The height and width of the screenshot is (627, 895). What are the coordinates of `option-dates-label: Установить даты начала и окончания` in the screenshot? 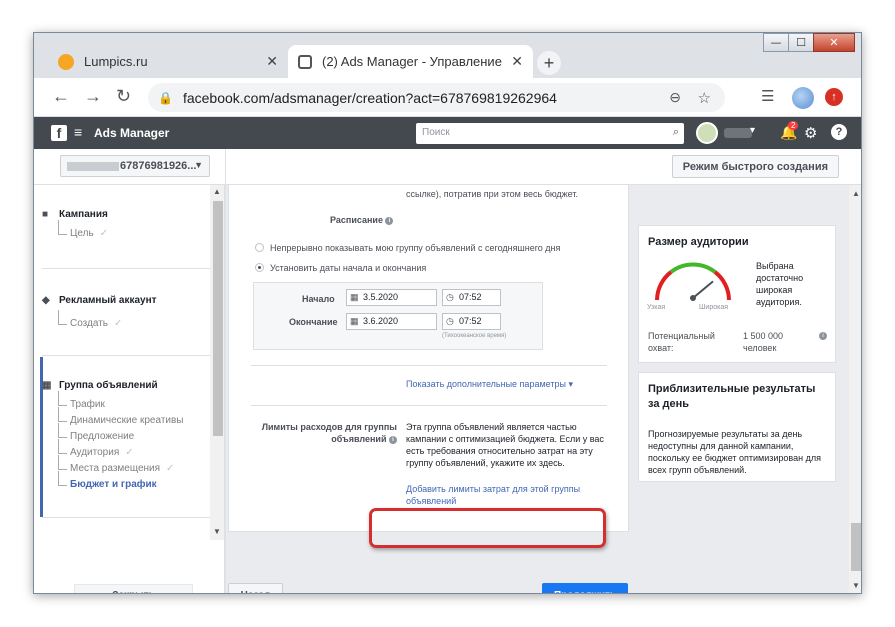 It's located at (348, 268).